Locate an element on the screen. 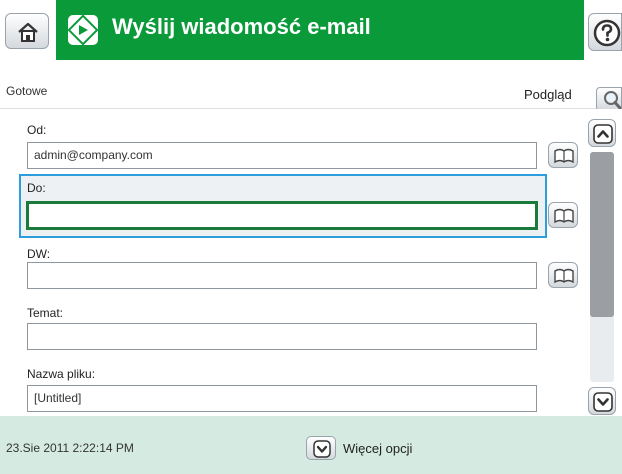 The image size is (622, 474). help-icon is located at coordinates (607, 33).